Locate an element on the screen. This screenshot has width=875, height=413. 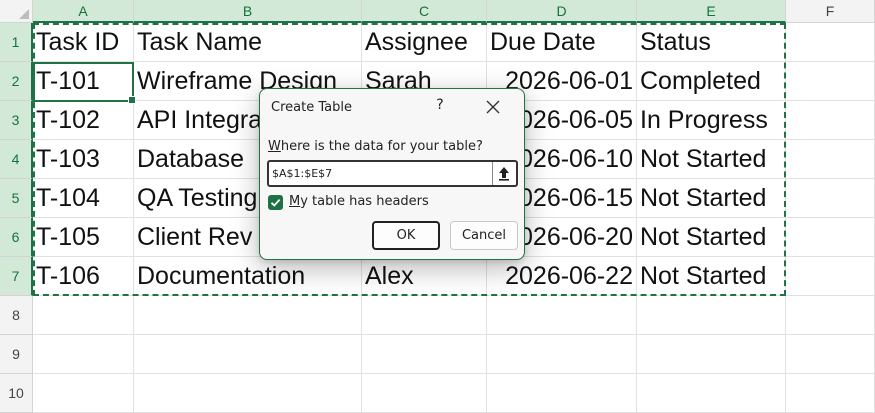
cell-e2: Completed is located at coordinates (711, 81).